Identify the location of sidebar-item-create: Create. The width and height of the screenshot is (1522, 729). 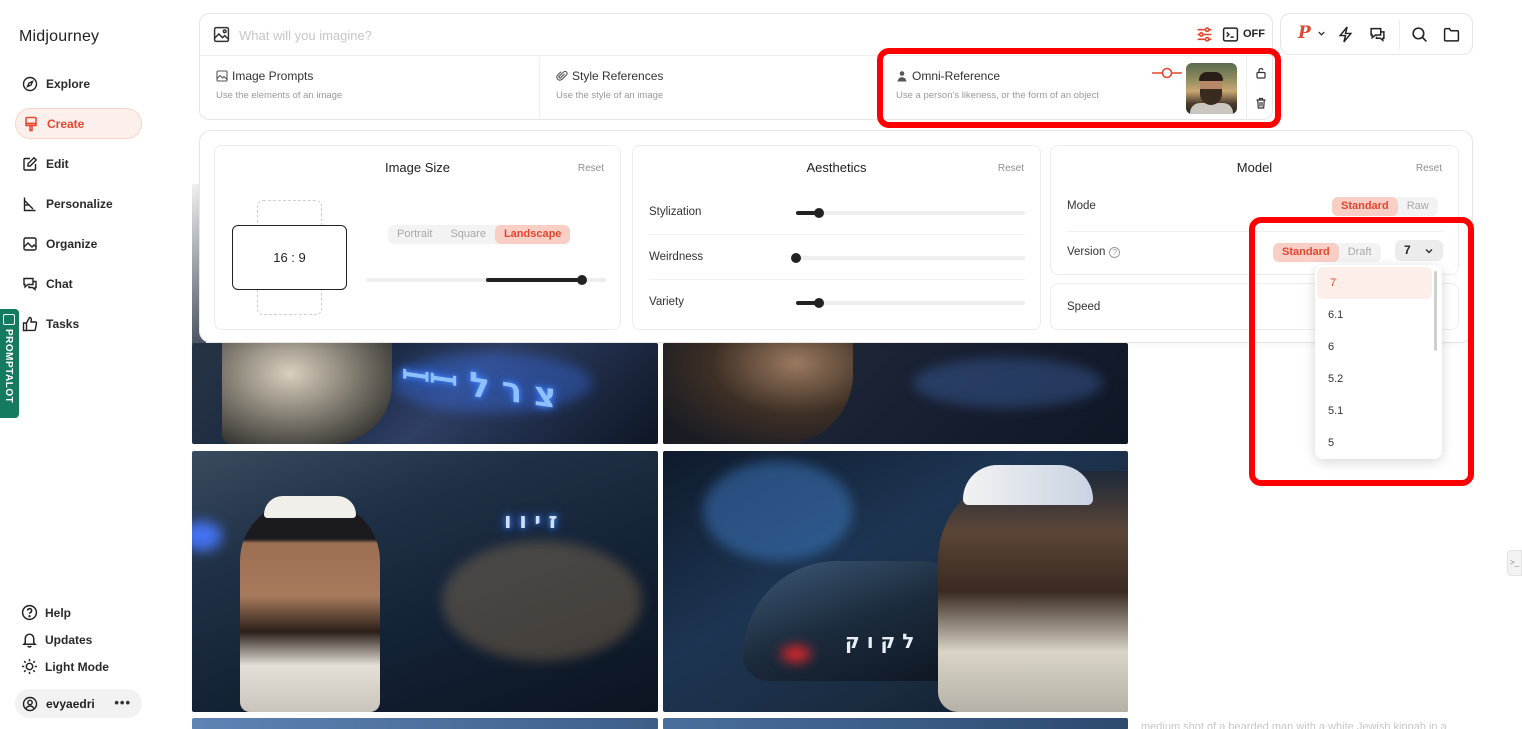
(78, 123).